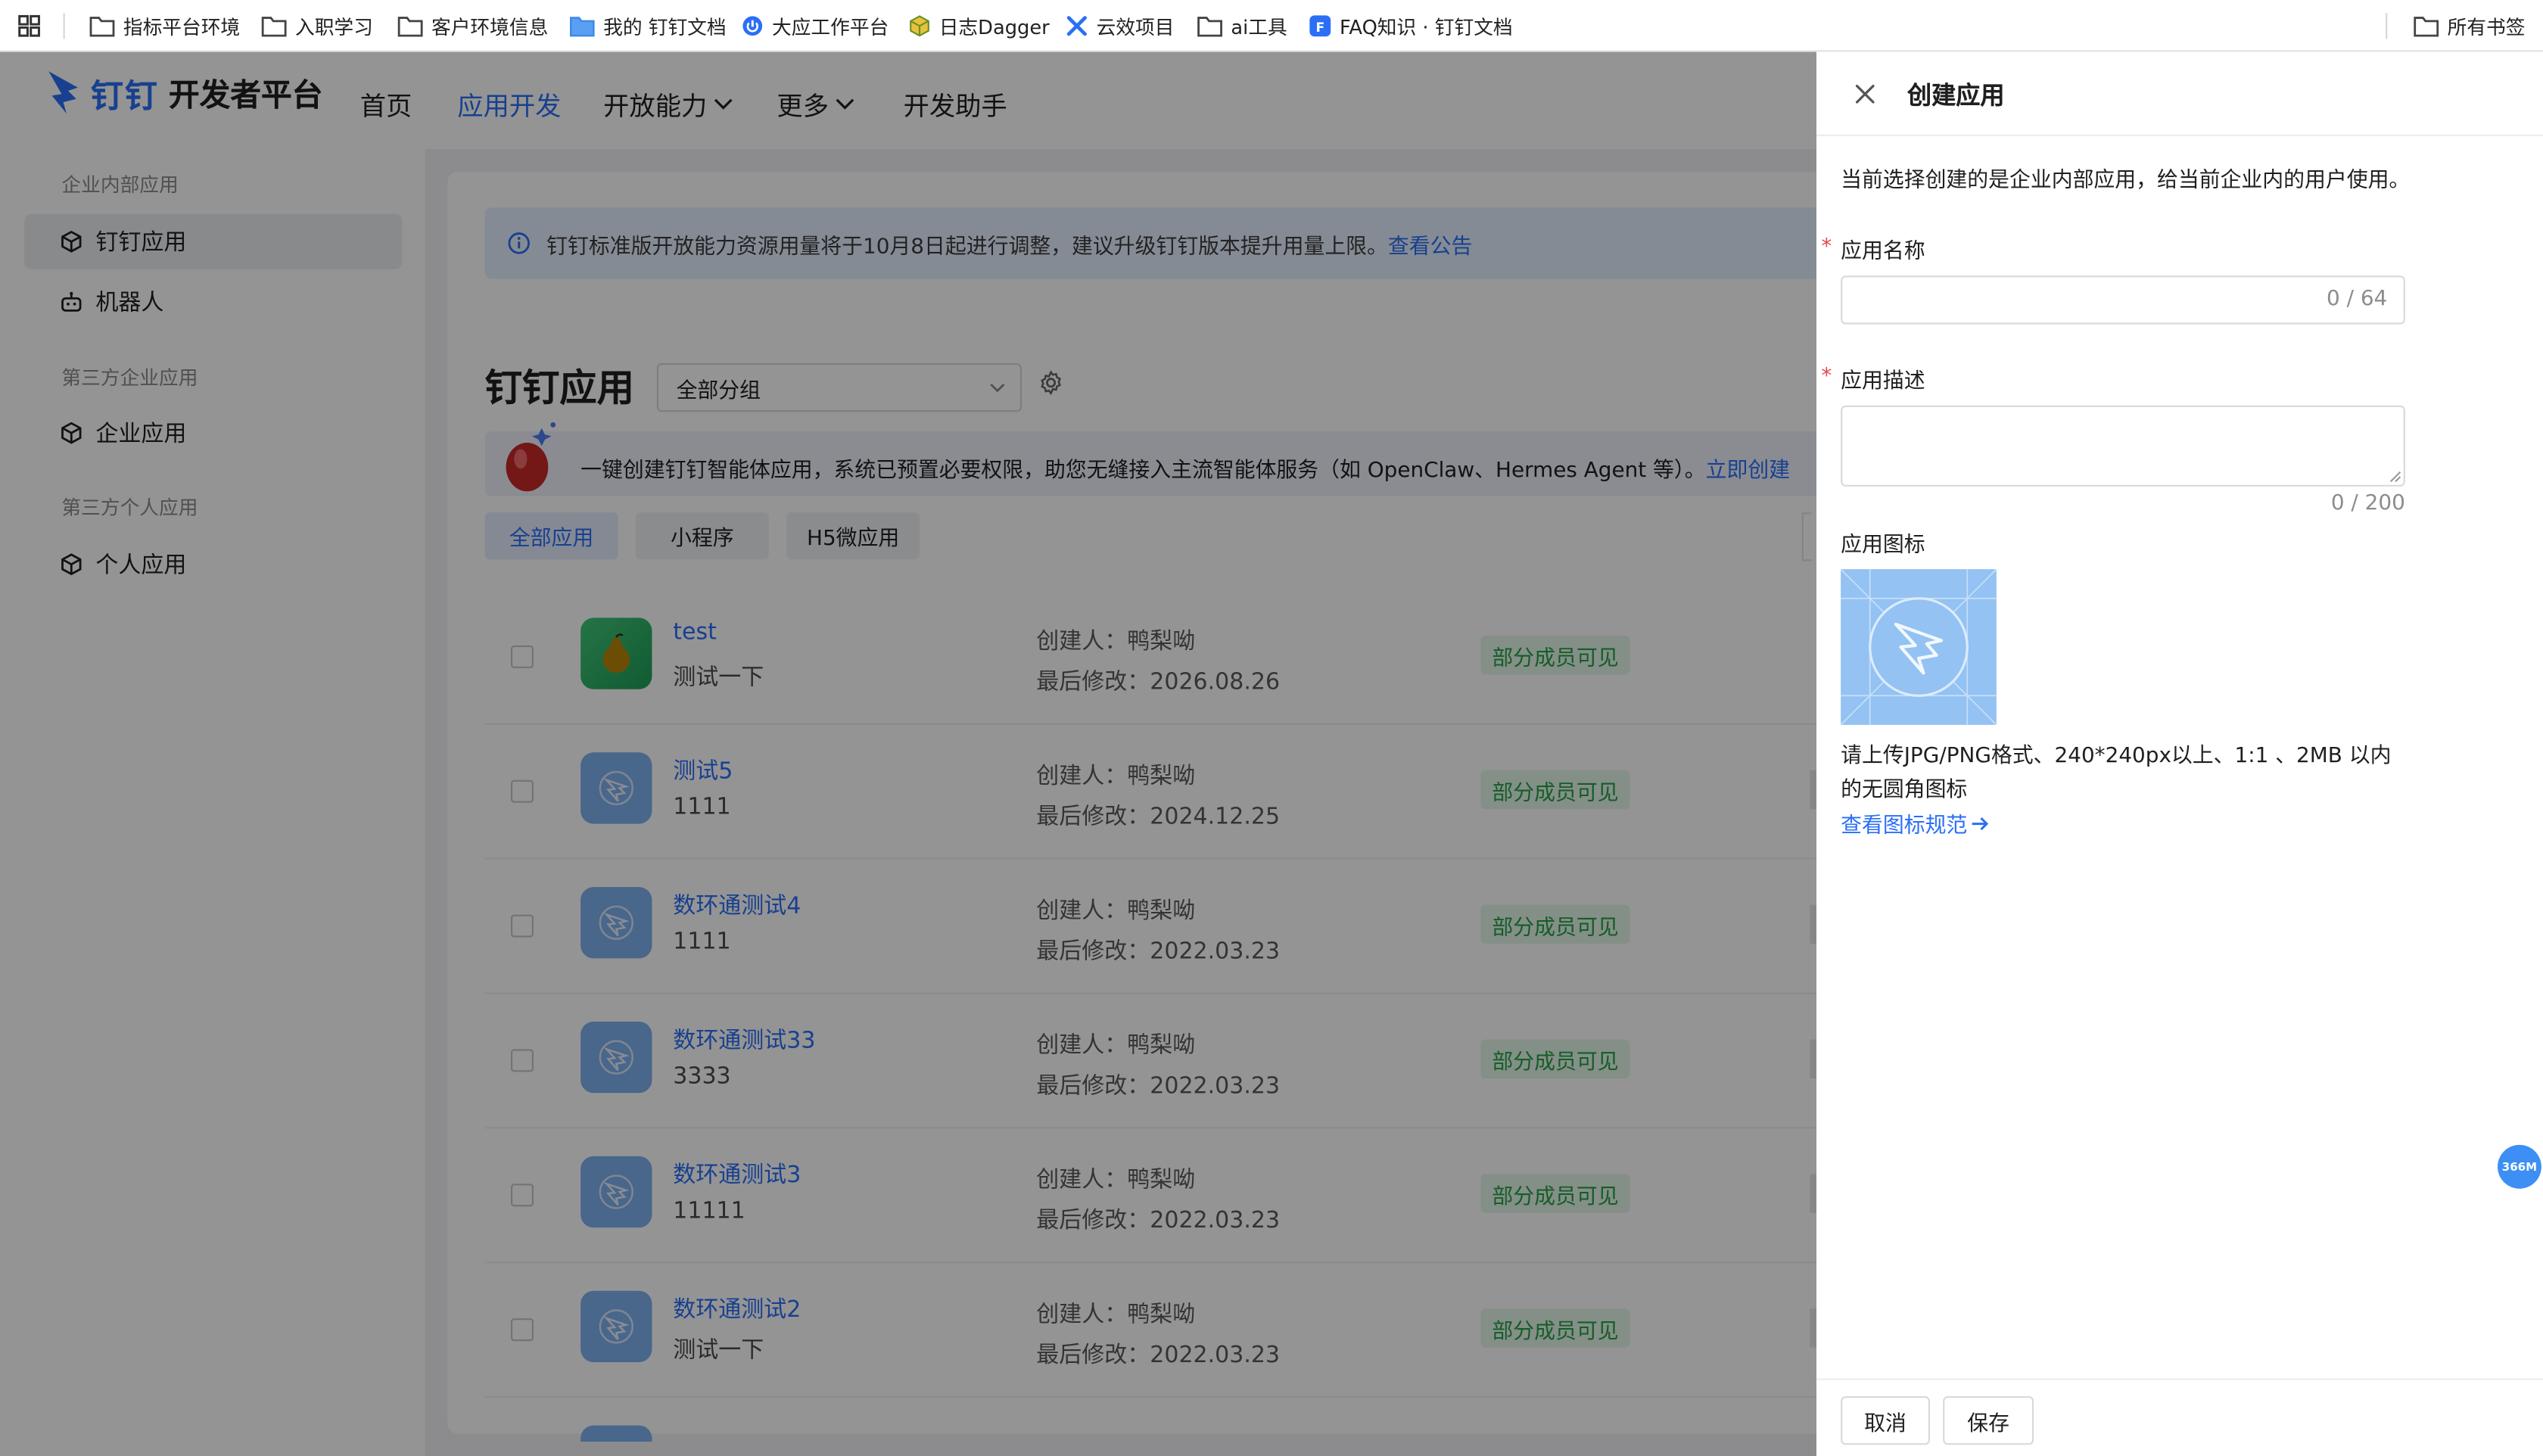 This screenshot has height=1456, width=2543. I want to click on bookmark-item: 大应工作平台, so click(815, 26).